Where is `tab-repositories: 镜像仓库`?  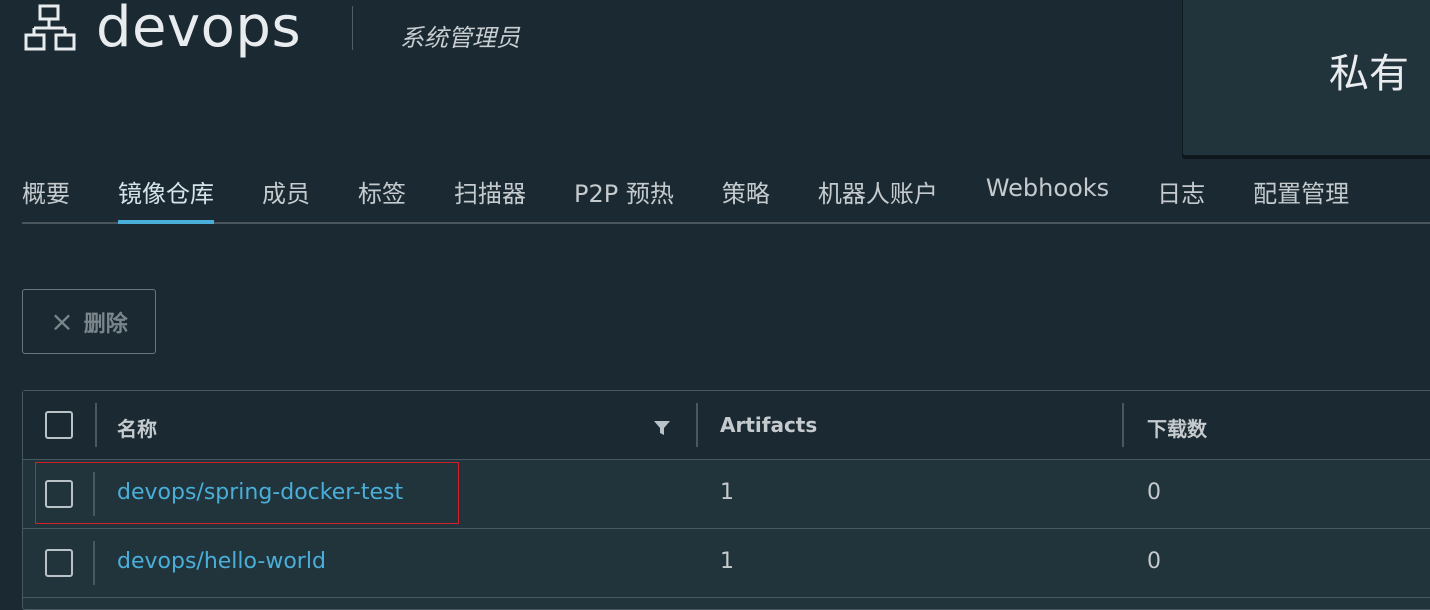
tab-repositories: 镜像仓库 is located at coordinates (166, 192).